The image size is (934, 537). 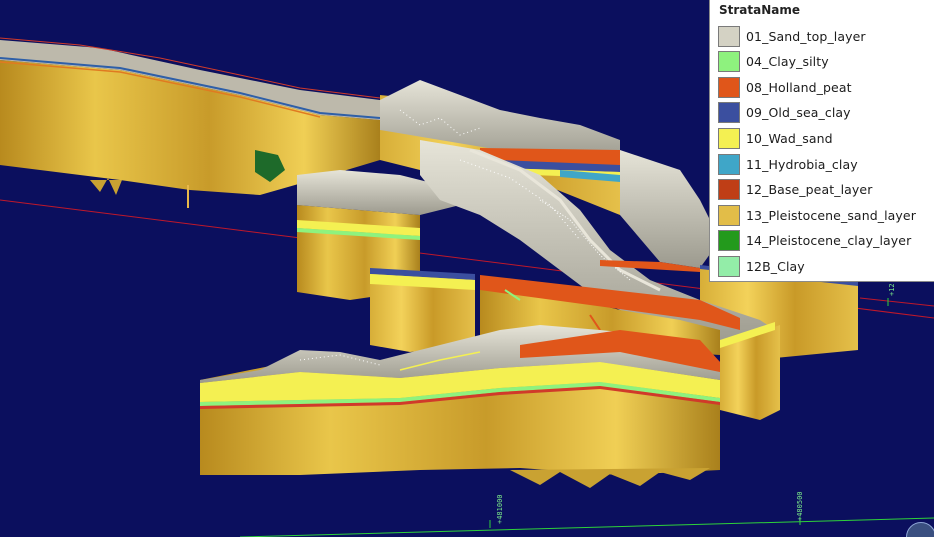 I want to click on legend-label: 12B_Clay, so click(x=775, y=266).